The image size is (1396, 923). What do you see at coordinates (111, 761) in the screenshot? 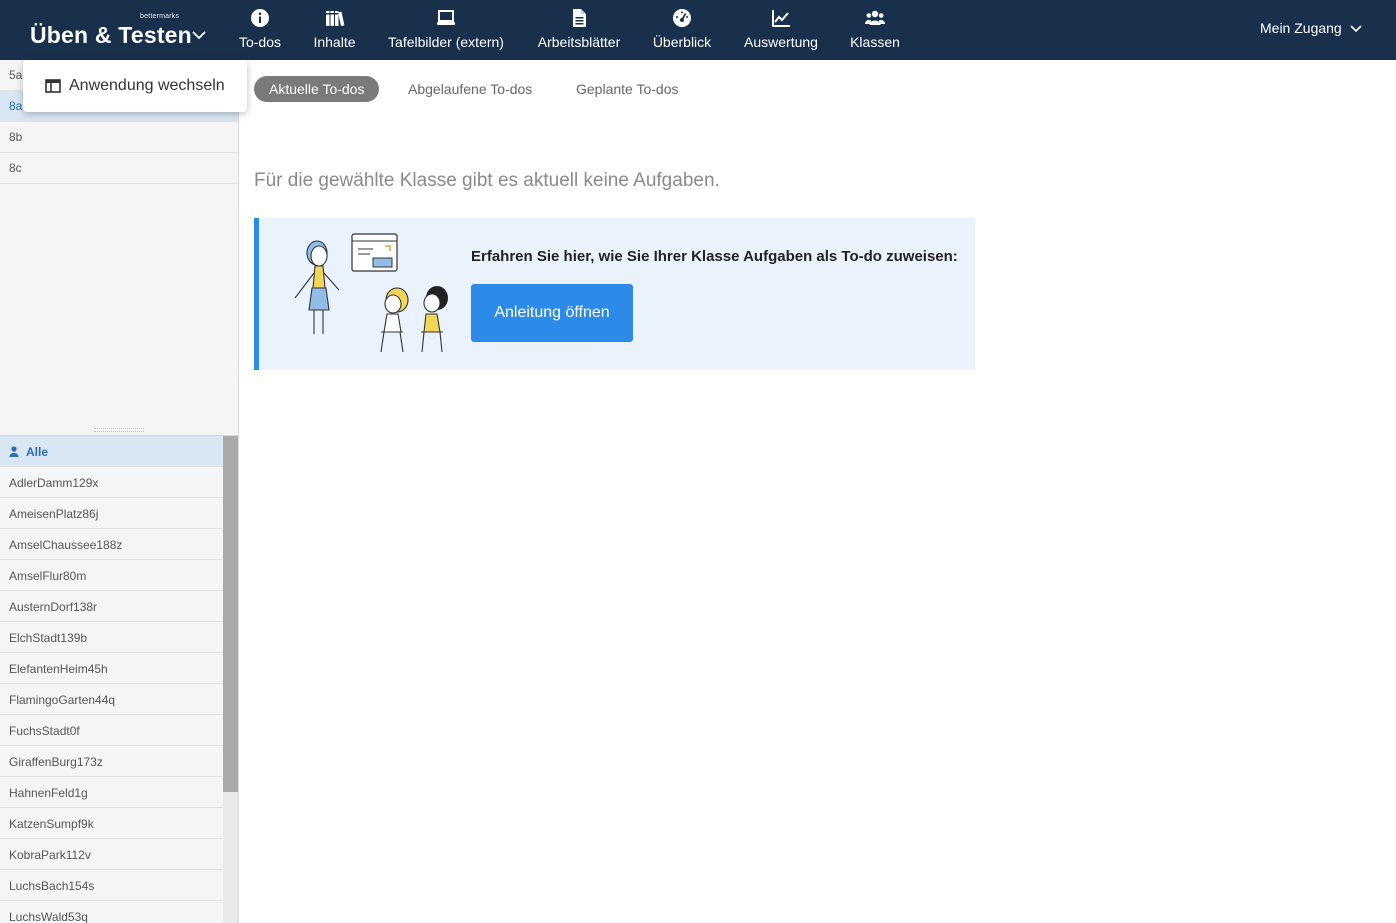
I see `student-item: GiraffenBurg173z` at bounding box center [111, 761].